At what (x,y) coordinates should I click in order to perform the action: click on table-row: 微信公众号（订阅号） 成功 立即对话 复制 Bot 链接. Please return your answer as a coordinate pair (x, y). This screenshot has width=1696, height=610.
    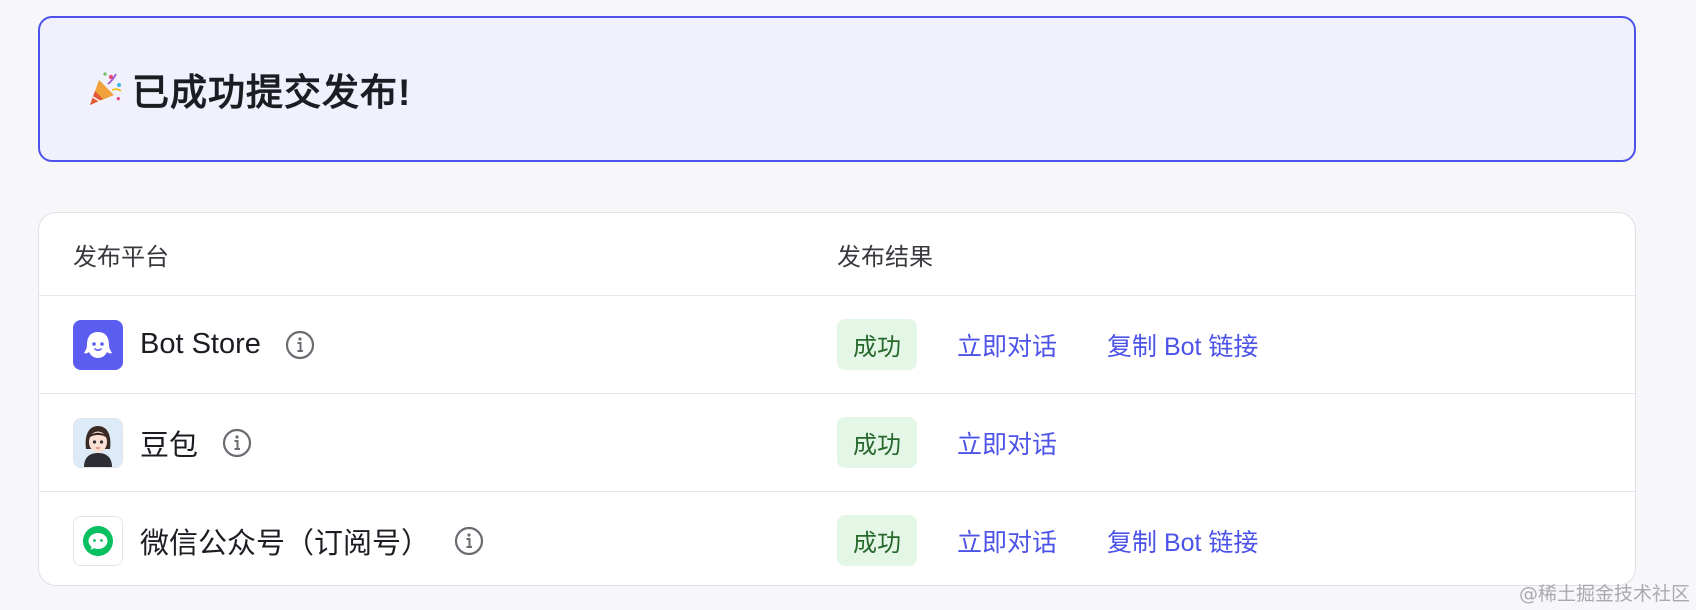
    Looking at the image, I should click on (837, 538).